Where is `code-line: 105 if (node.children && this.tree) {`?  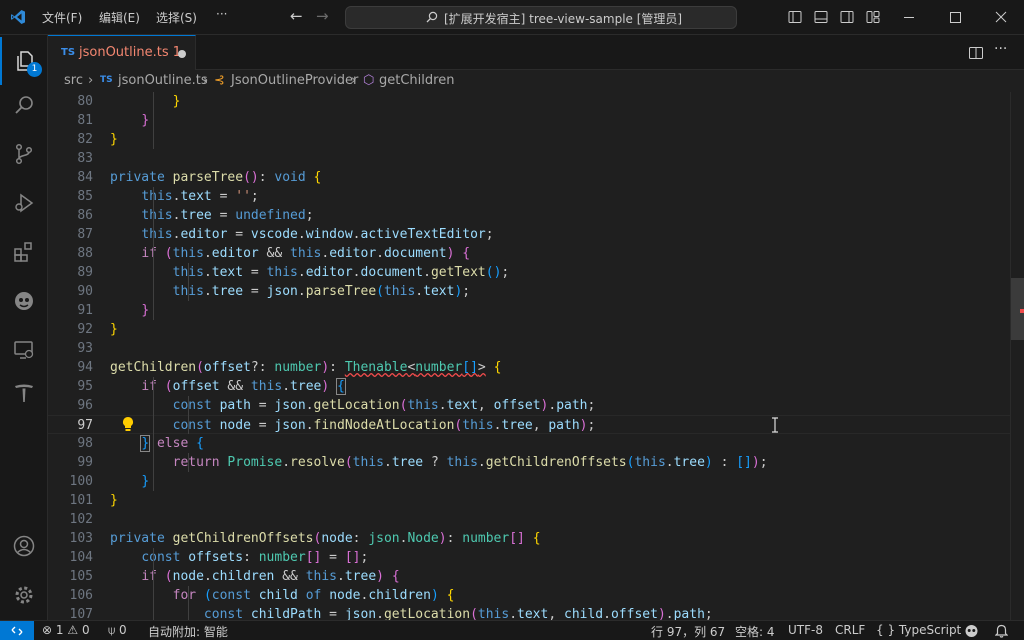 code-line: 105 if (node.children && this.tree) { is located at coordinates (529, 576).